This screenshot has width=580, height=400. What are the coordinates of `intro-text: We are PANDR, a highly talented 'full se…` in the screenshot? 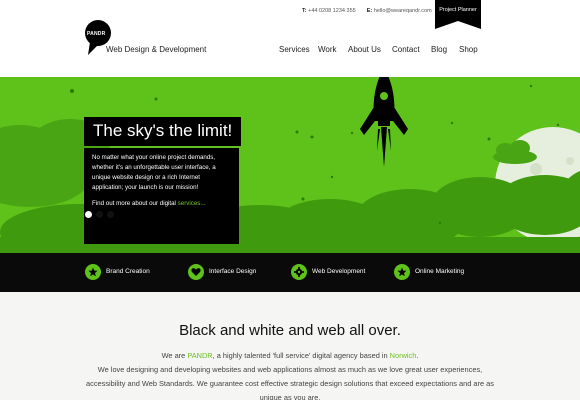 It's located at (290, 374).